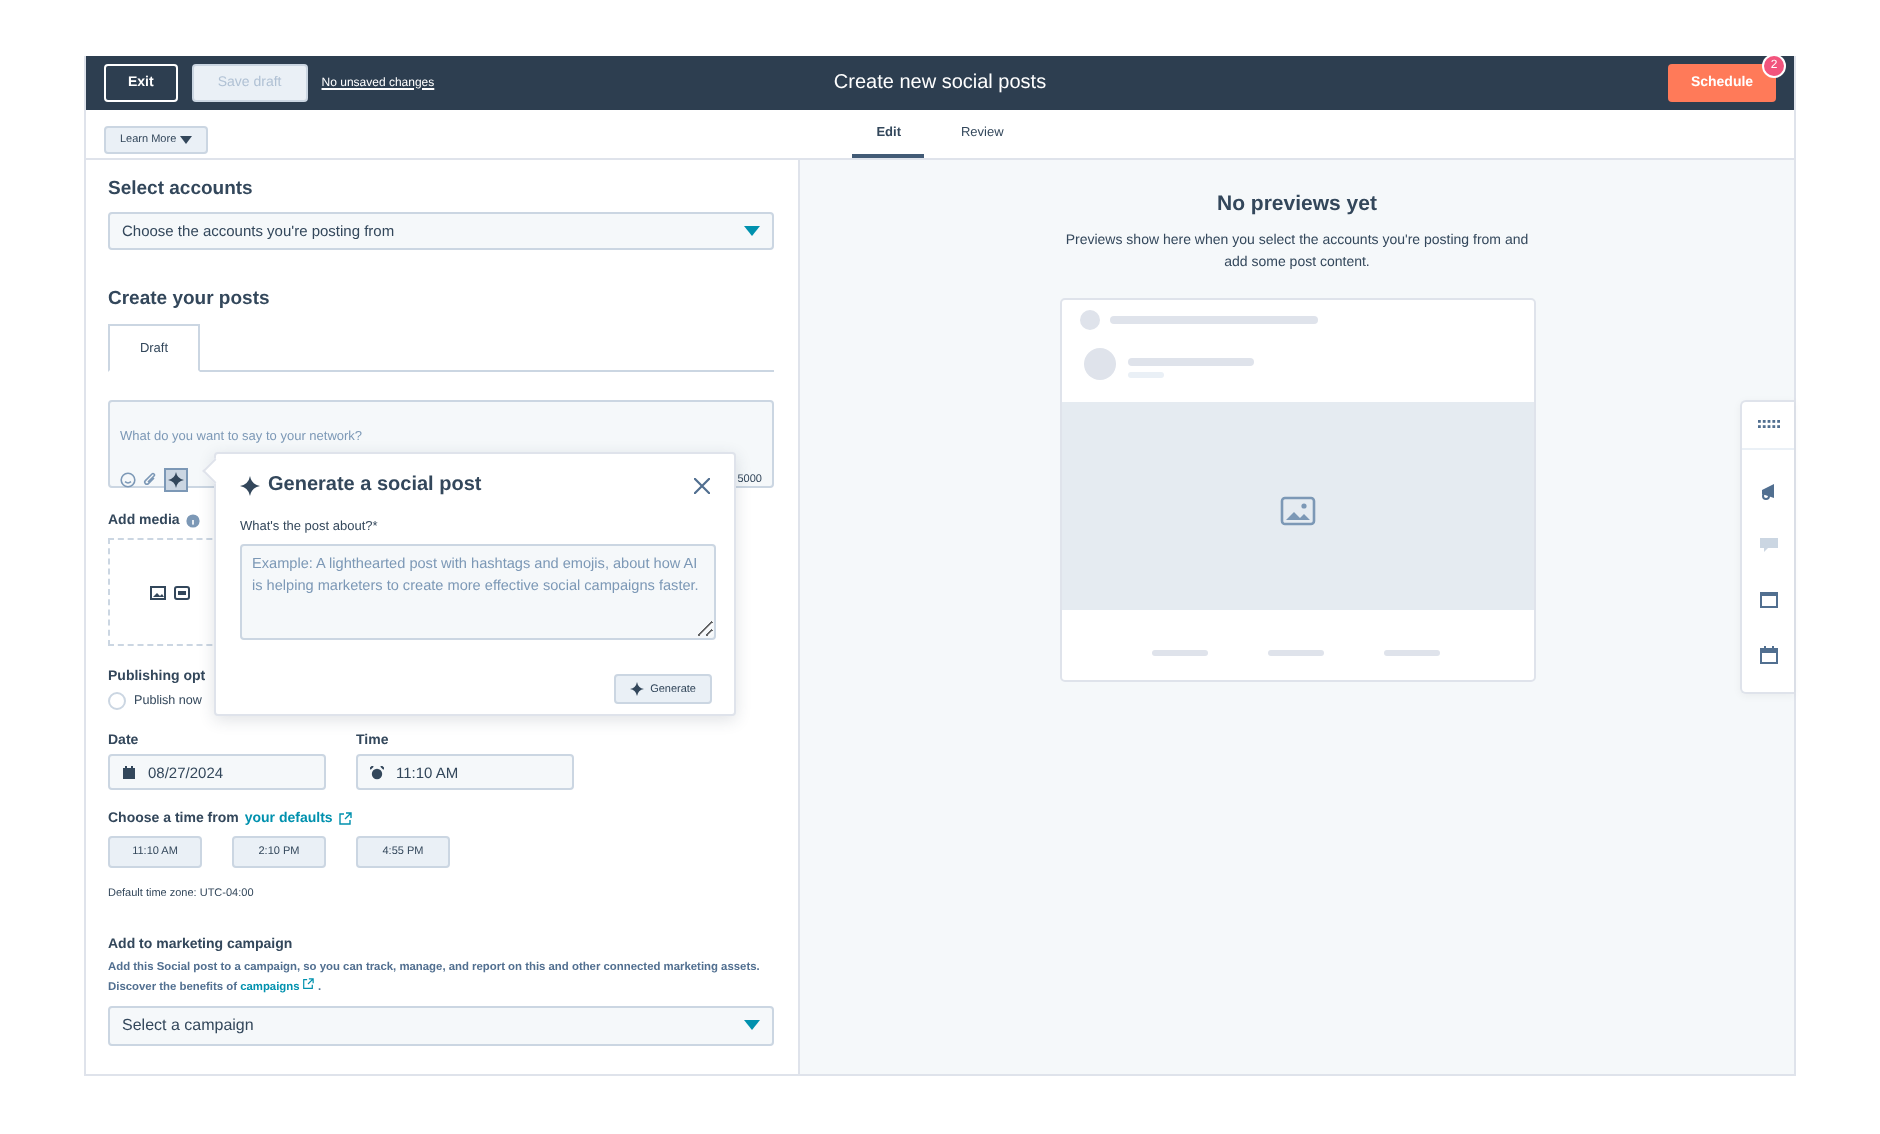 This screenshot has width=1880, height=1134. I want to click on ai-sparkle-button, so click(176, 480).